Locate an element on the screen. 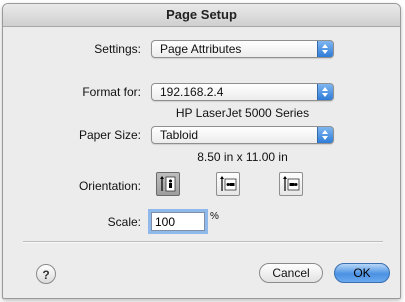 This screenshot has height=302, width=405. divider is located at coordinates (203, 242).